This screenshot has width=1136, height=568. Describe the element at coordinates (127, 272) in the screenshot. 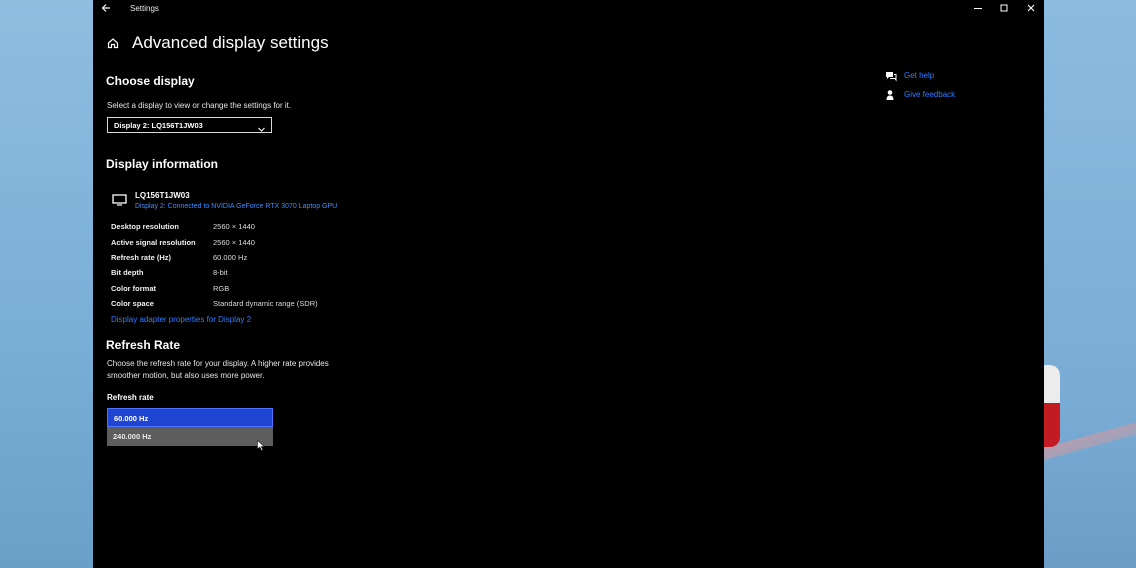

I see `info-label: Bit depth` at that location.